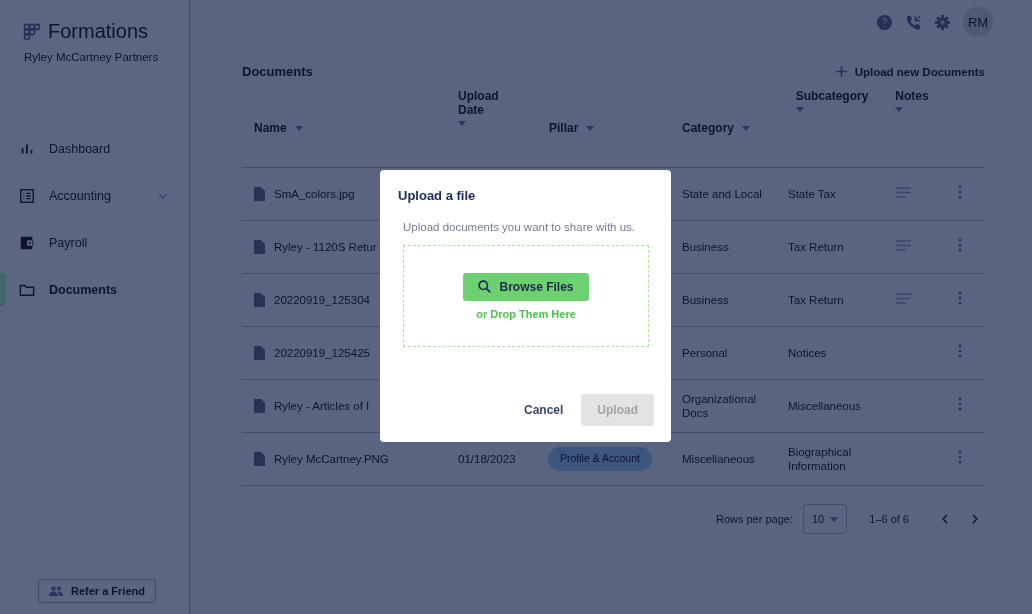 The height and width of the screenshot is (614, 1032). Describe the element at coordinates (56, 591) in the screenshot. I see `people-icon` at that location.